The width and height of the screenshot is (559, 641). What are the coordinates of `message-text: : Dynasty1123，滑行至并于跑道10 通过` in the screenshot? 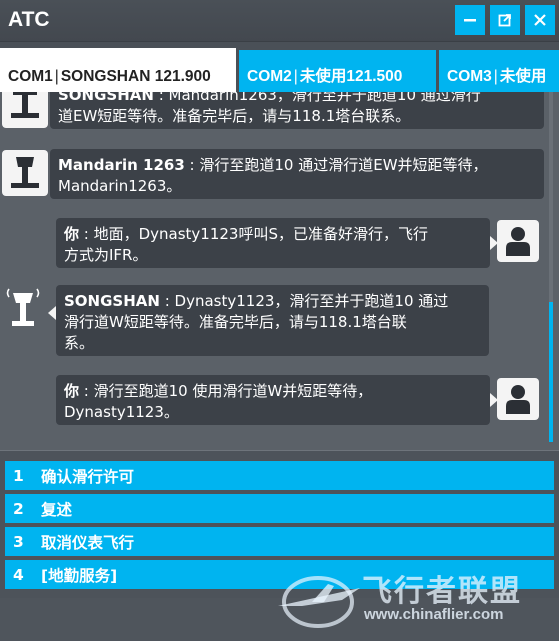 It's located at (304, 301).